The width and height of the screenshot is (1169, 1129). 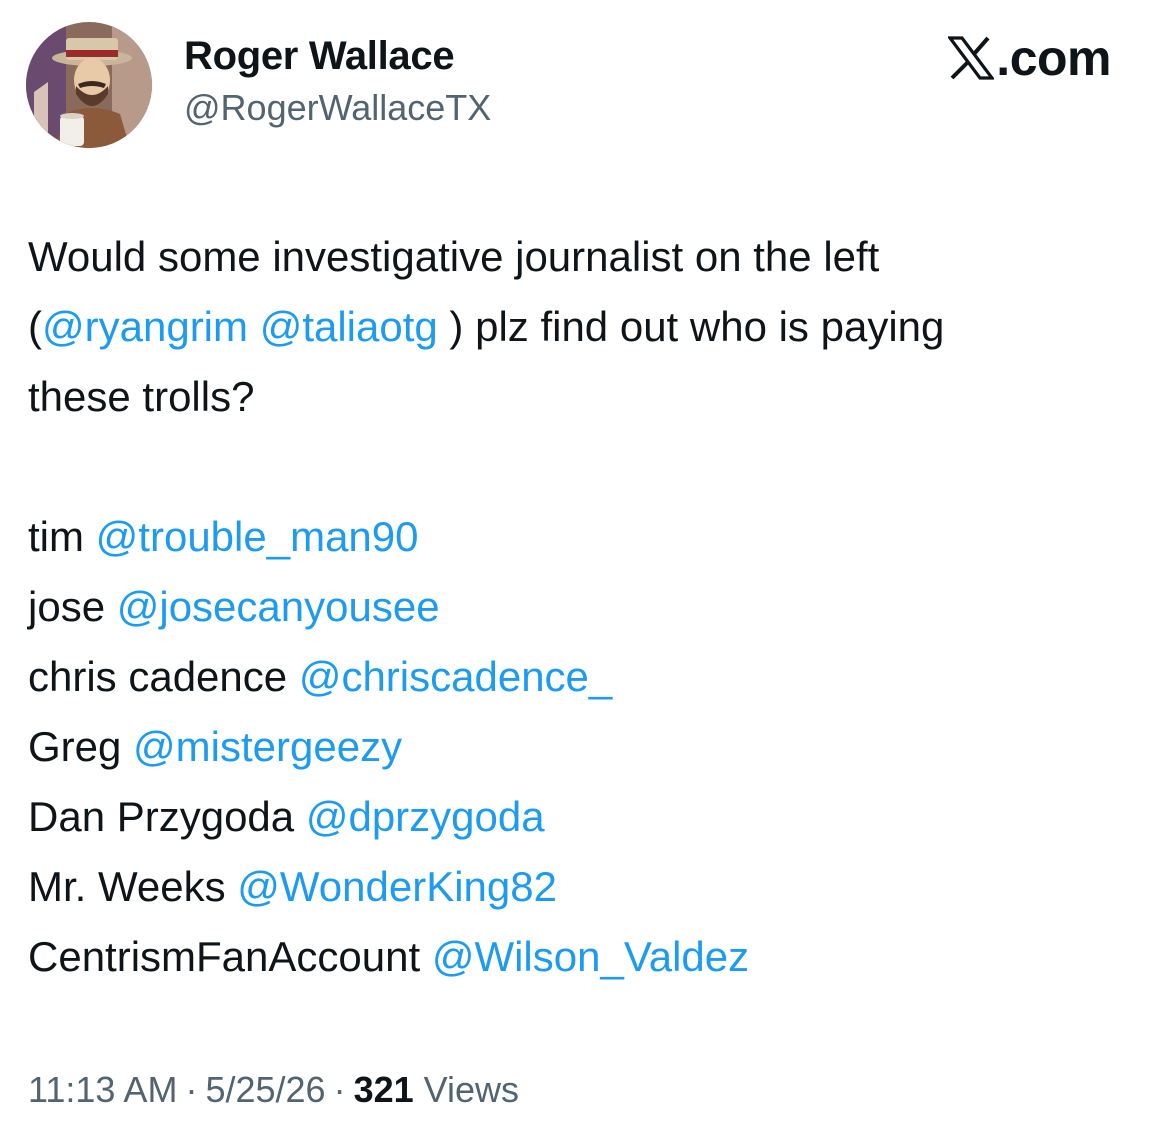 I want to click on mention-link: @trouble_man90, so click(x=257, y=536).